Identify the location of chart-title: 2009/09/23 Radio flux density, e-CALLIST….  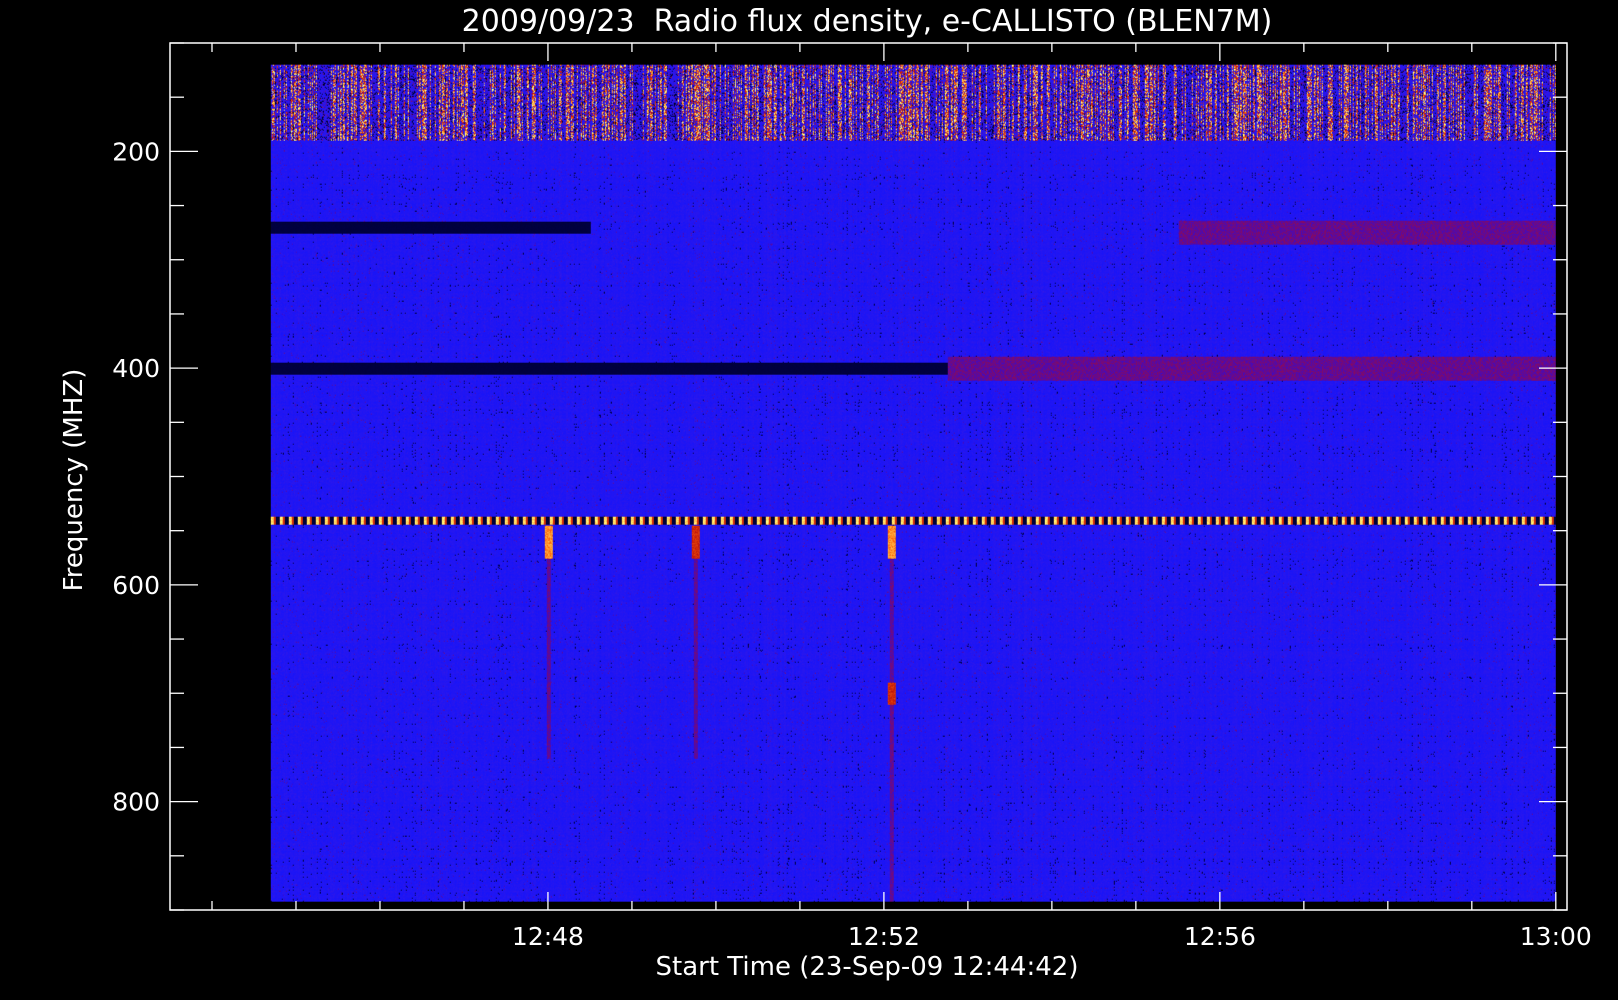
(867, 21).